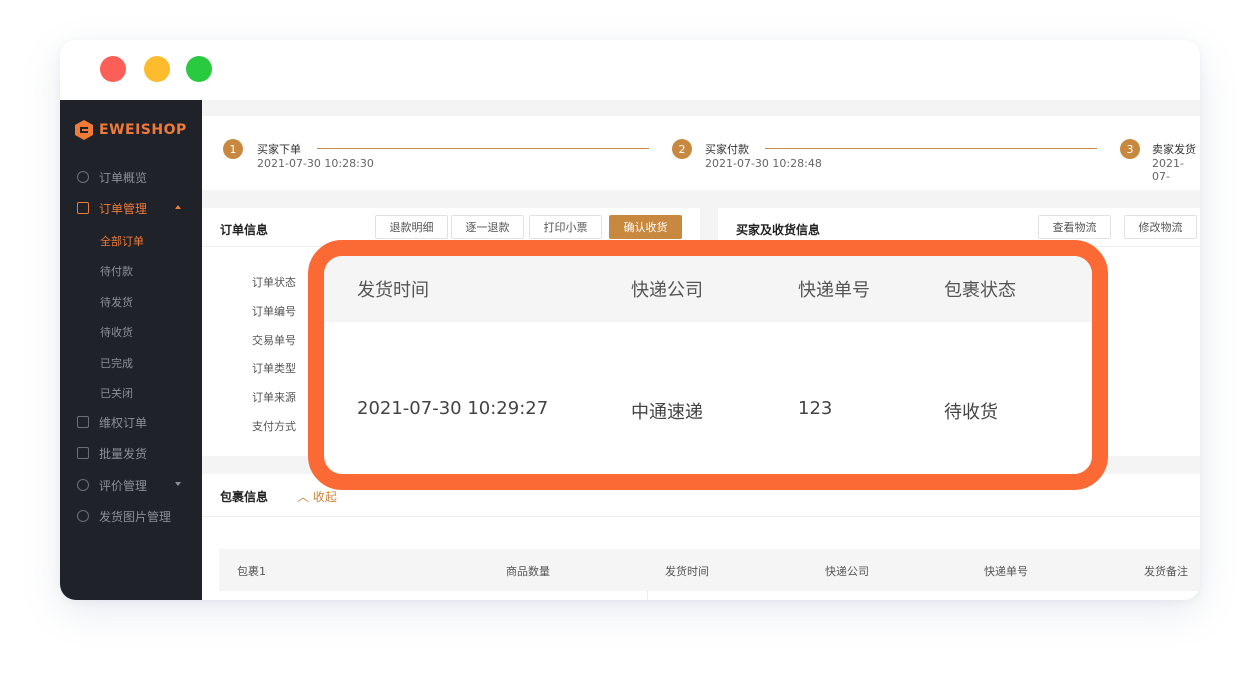 Image resolution: width=1260 pixels, height=680 pixels. What do you see at coordinates (682, 149) in the screenshot?
I see `step-number: 2` at bounding box center [682, 149].